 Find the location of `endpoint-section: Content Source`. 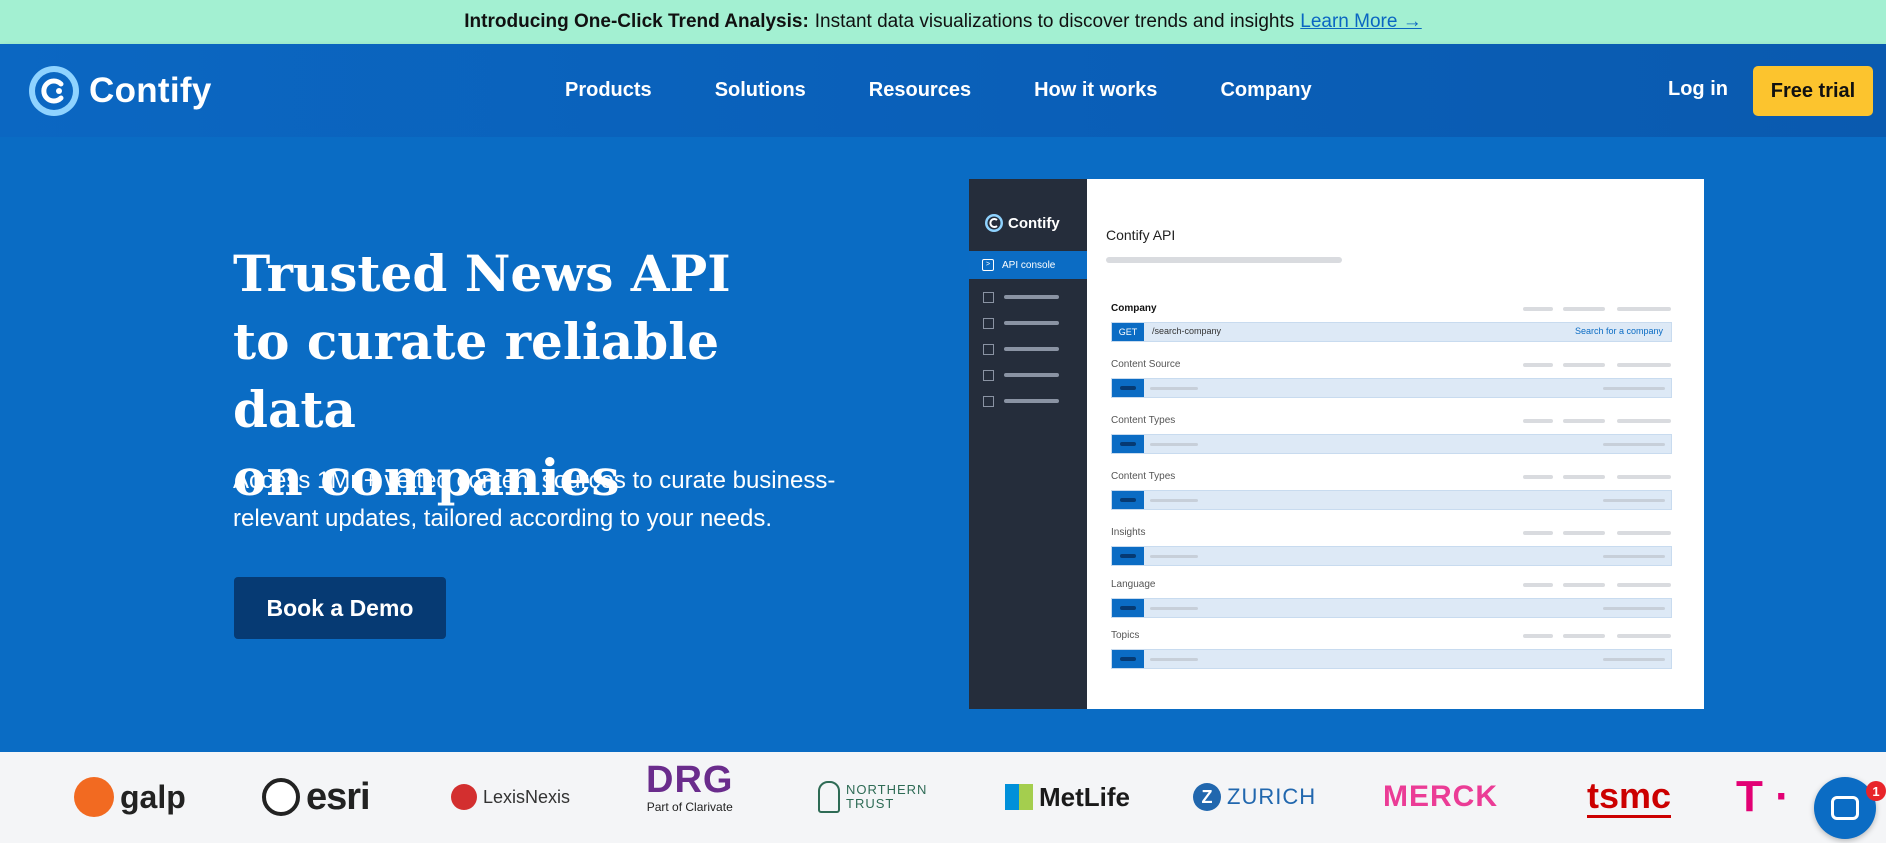

endpoint-section: Content Source is located at coordinates (1391, 384).